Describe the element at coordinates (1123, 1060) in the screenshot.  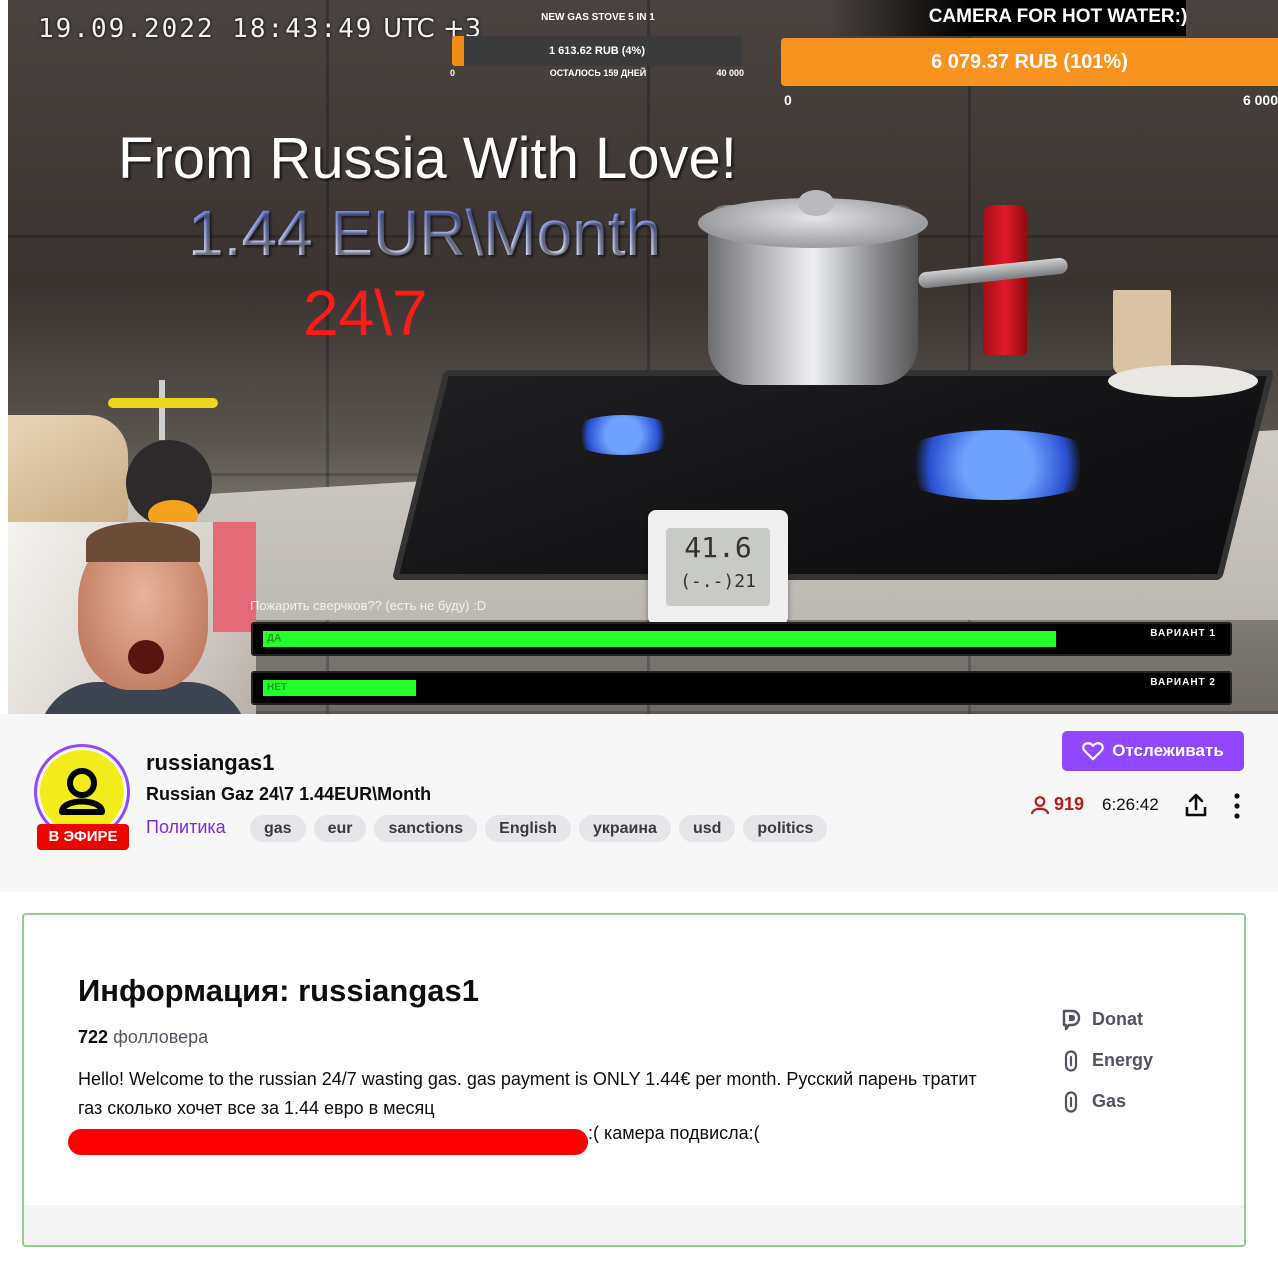
I see `link-label: Energy` at that location.